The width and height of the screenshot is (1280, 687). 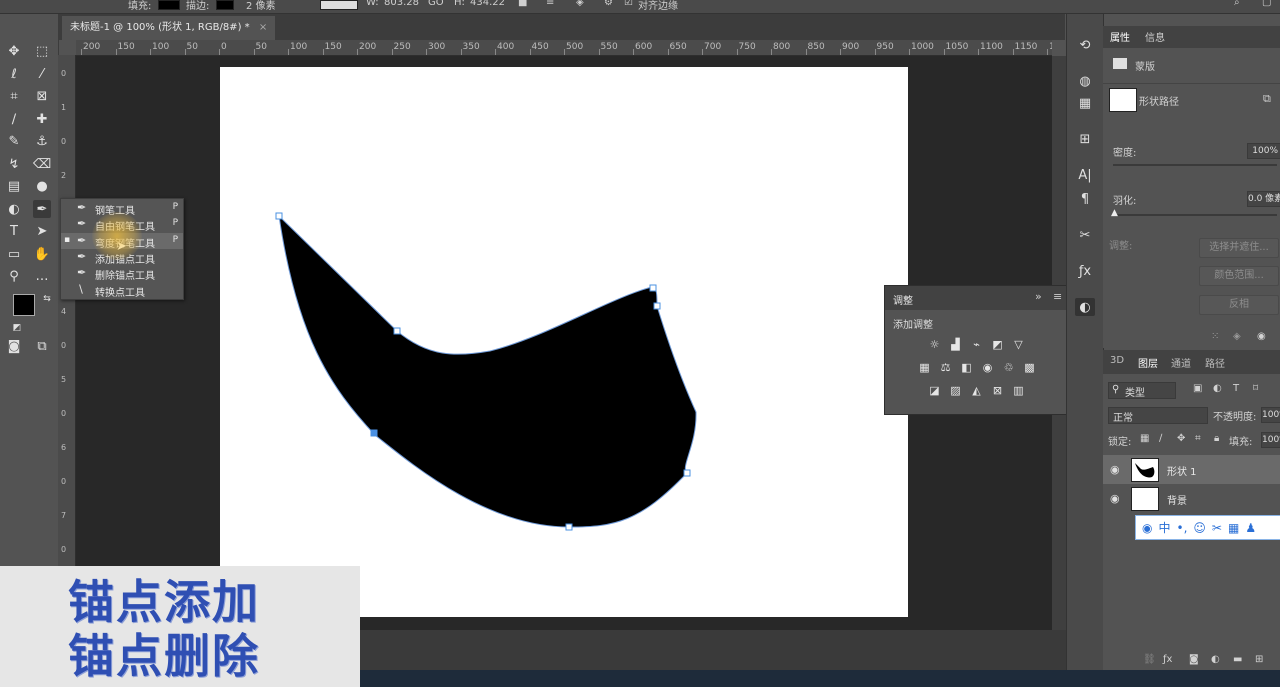 What do you see at coordinates (522, 4) in the screenshot?
I see `path-operations-icon: ■` at bounding box center [522, 4].